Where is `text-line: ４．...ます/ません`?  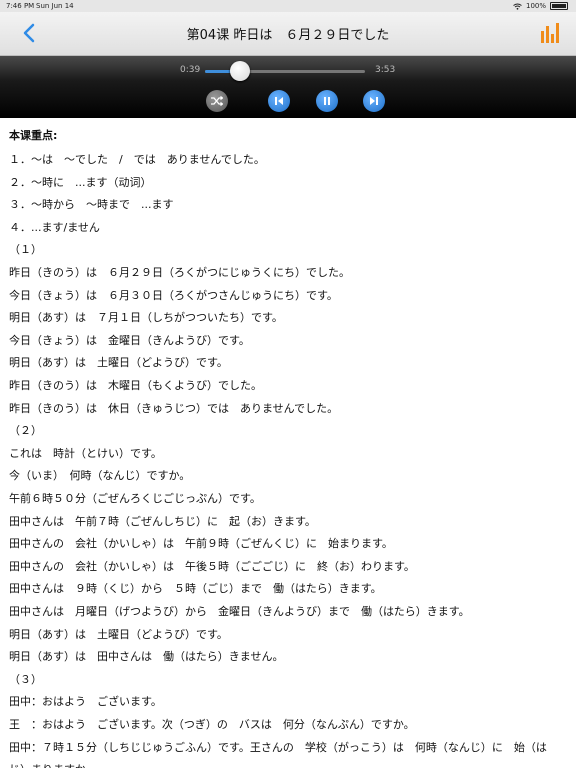 text-line: ４．...ます/ません is located at coordinates (54, 227).